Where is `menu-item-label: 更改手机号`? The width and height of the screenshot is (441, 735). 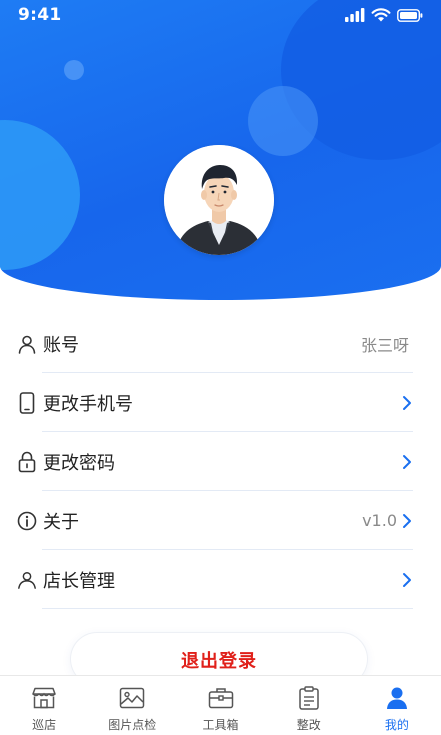
menu-item-label: 更改手机号 is located at coordinates (88, 404).